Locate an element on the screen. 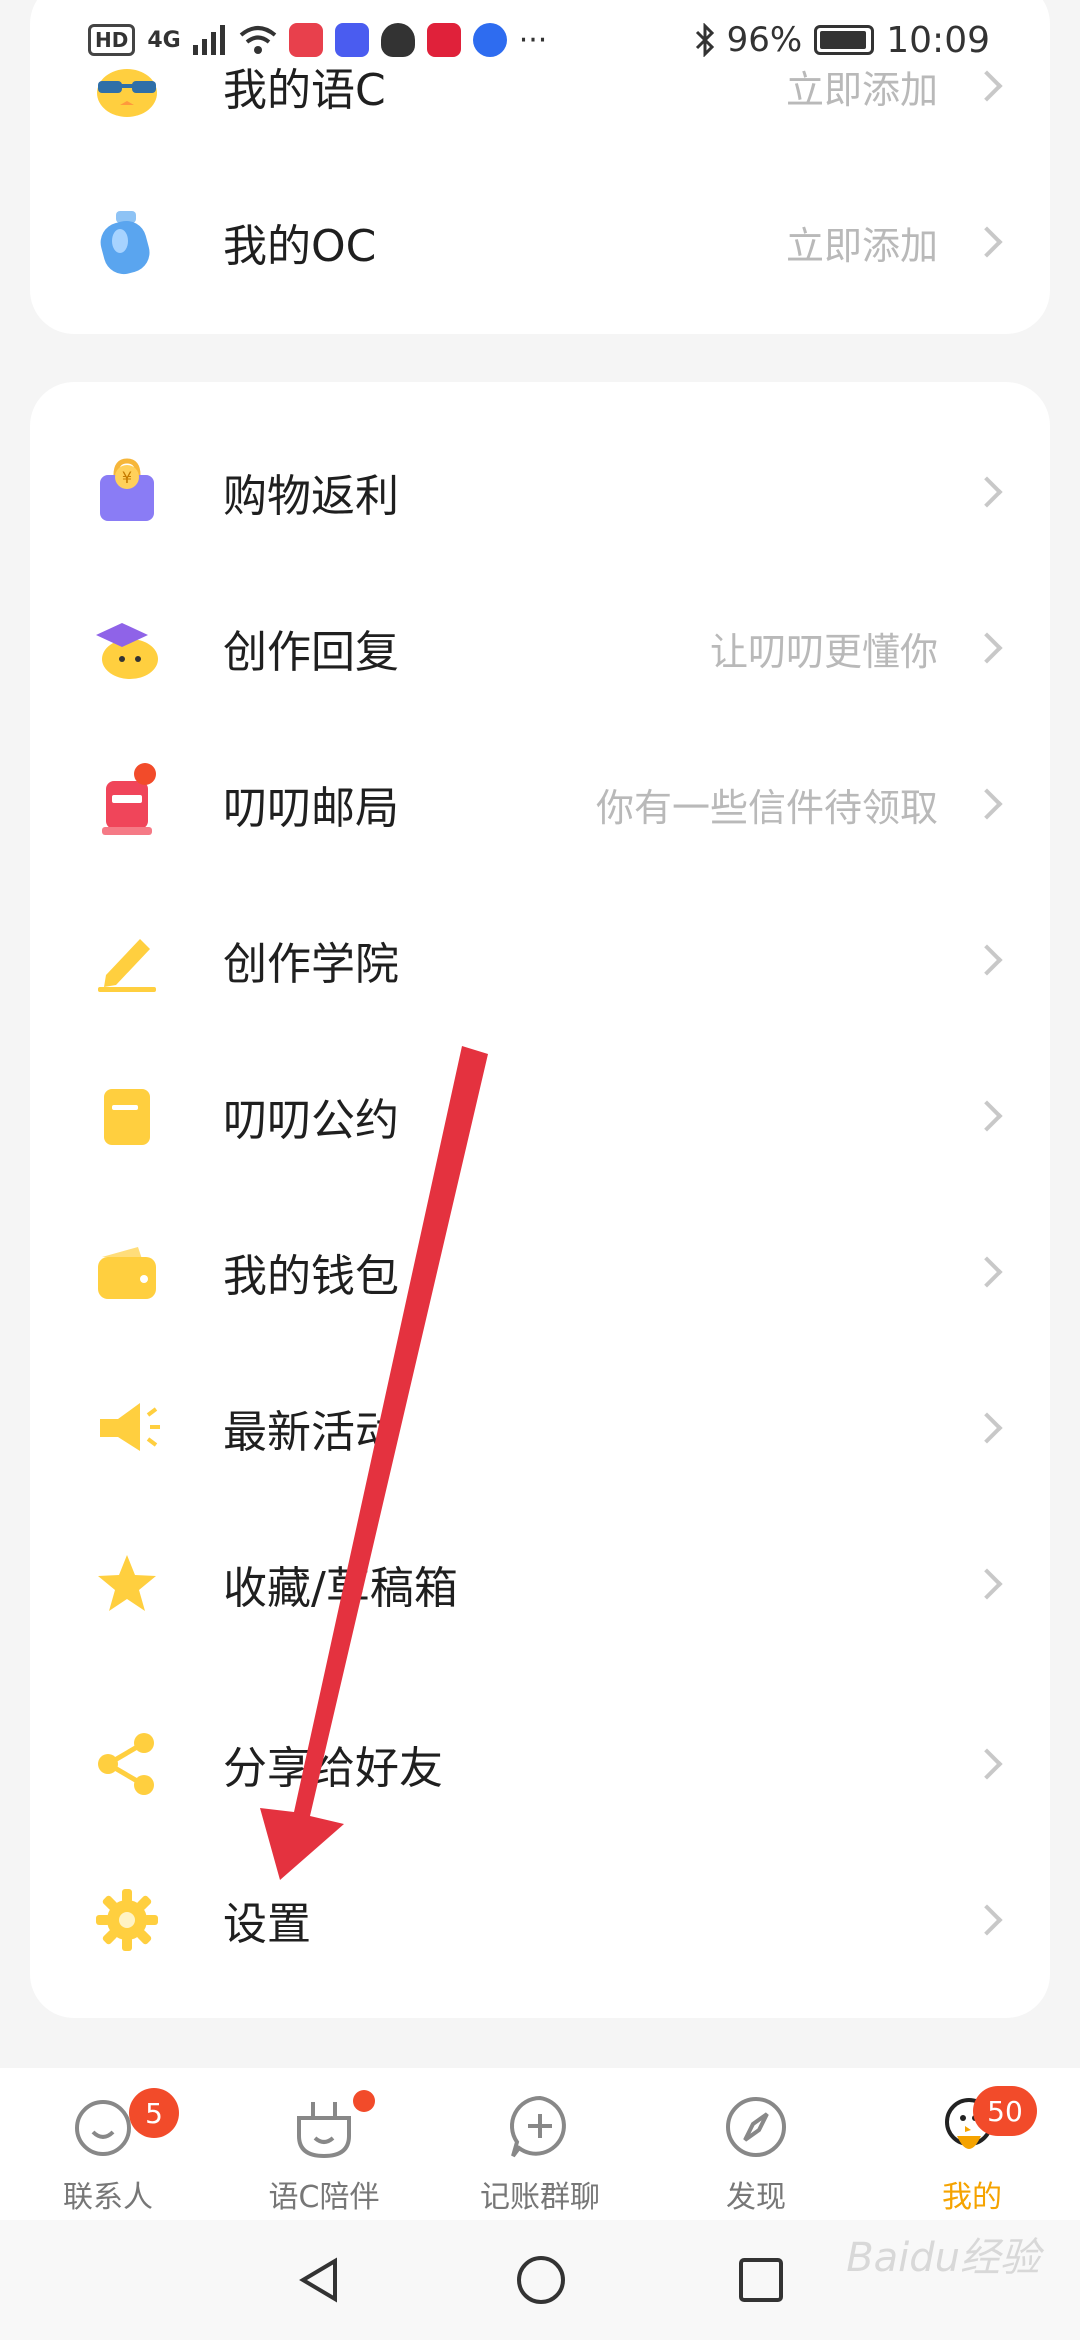 Image resolution: width=1080 pixels, height=2340 pixels. more-notifications-icon: ··· is located at coordinates (533, 40).